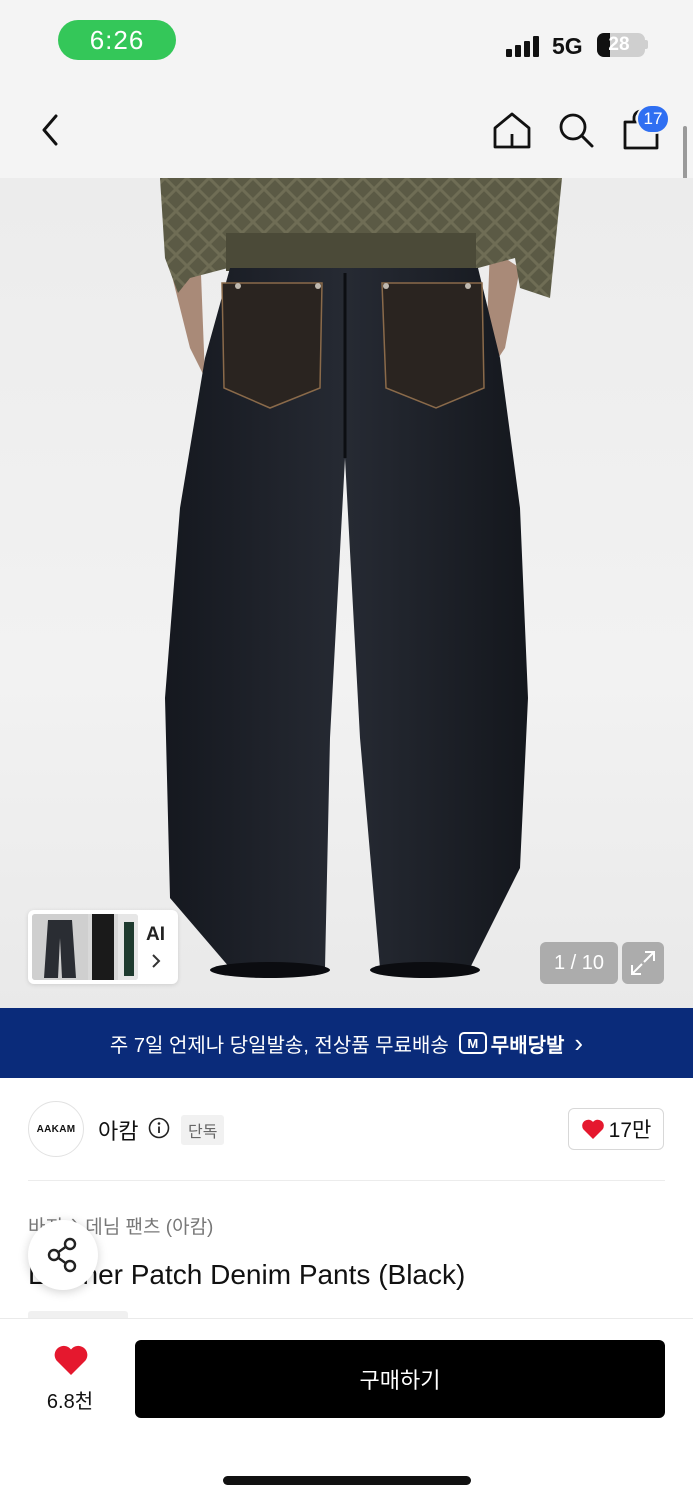 This screenshot has height=1500, width=693. What do you see at coordinates (70, 1402) in the screenshot?
I see `wishlist-count: 6.8천` at bounding box center [70, 1402].